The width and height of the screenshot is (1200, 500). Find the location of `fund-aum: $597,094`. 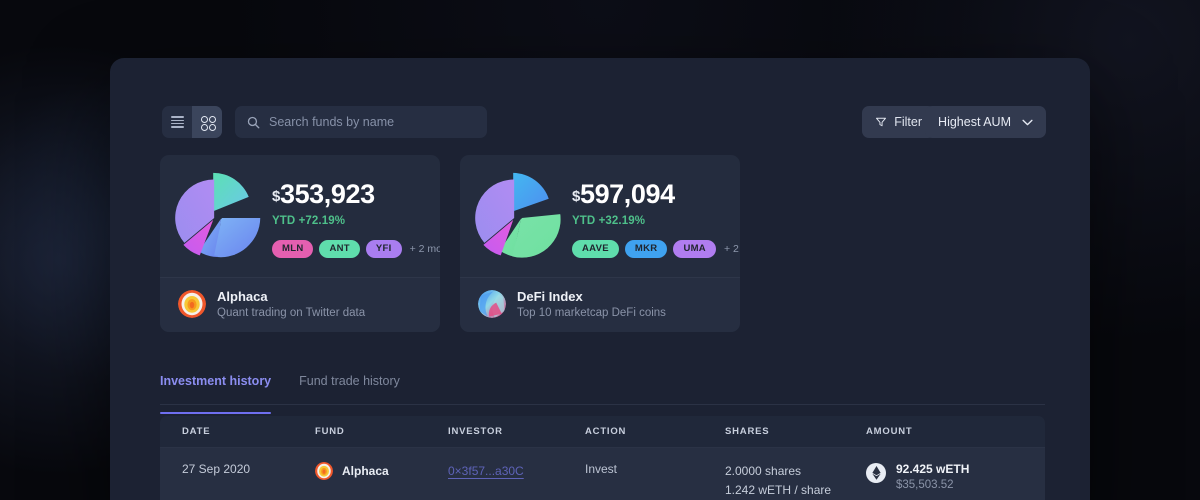

fund-aum: $597,094 is located at coordinates (656, 193).